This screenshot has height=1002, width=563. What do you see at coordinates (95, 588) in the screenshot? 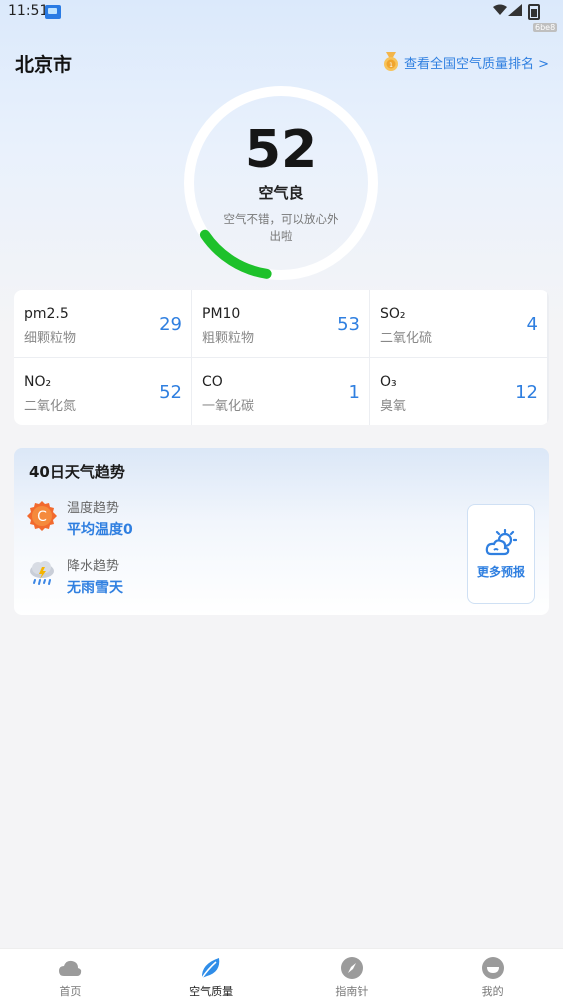
I see `precipitation-trend-value: 无雨雪天` at bounding box center [95, 588].